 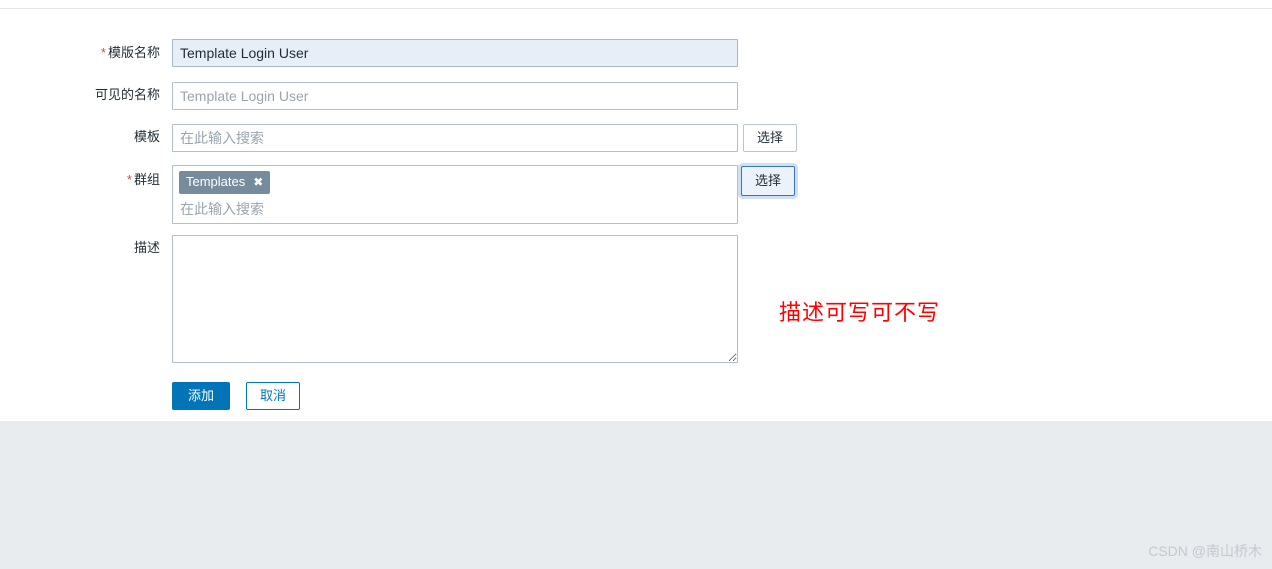 I want to click on input-templates-search, so click(x=455, y=138).